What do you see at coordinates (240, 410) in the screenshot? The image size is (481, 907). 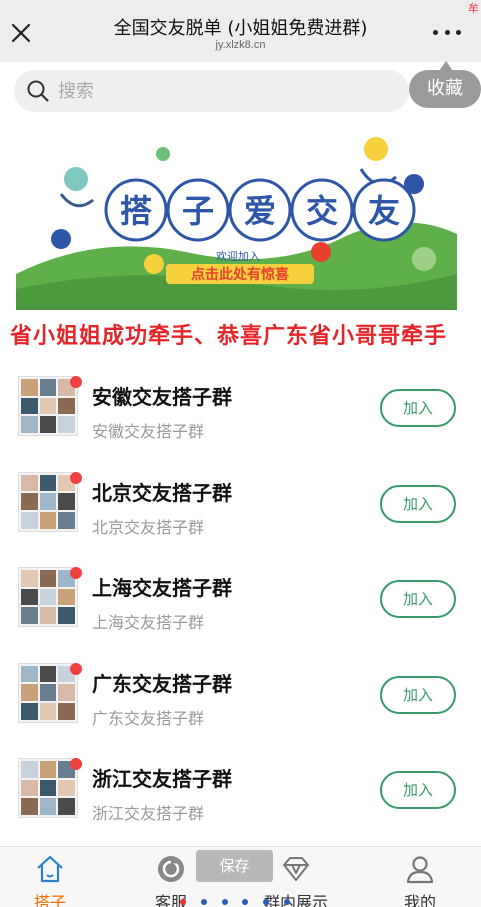 I see `group-list-item: 安徽交友搭子群 安徽交友搭子群 加入` at bounding box center [240, 410].